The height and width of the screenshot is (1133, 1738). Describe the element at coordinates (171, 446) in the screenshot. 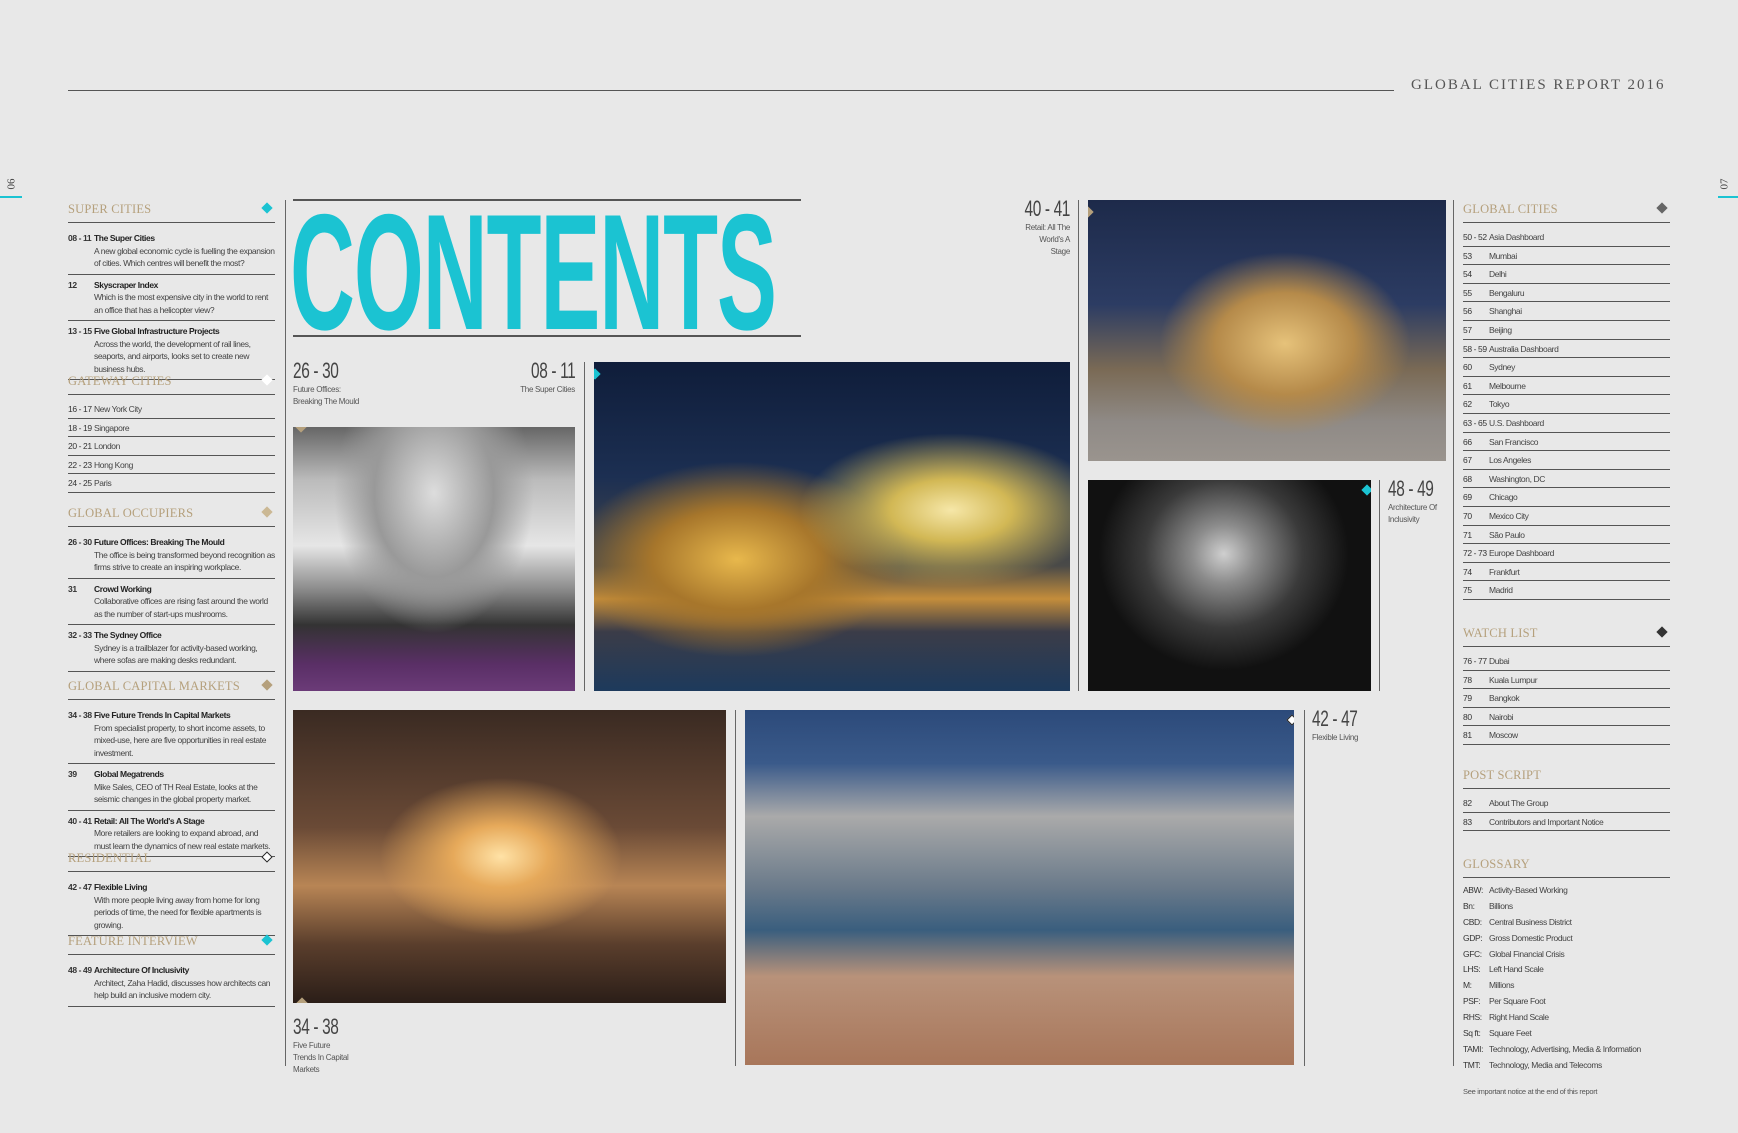

I see `contents-row: 20 - 21 London` at that location.